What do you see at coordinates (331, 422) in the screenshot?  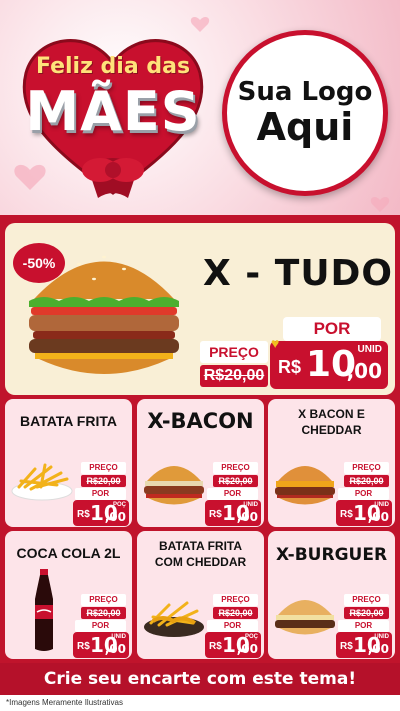 I see `product-name: X BACON E CHEDDAR` at bounding box center [331, 422].